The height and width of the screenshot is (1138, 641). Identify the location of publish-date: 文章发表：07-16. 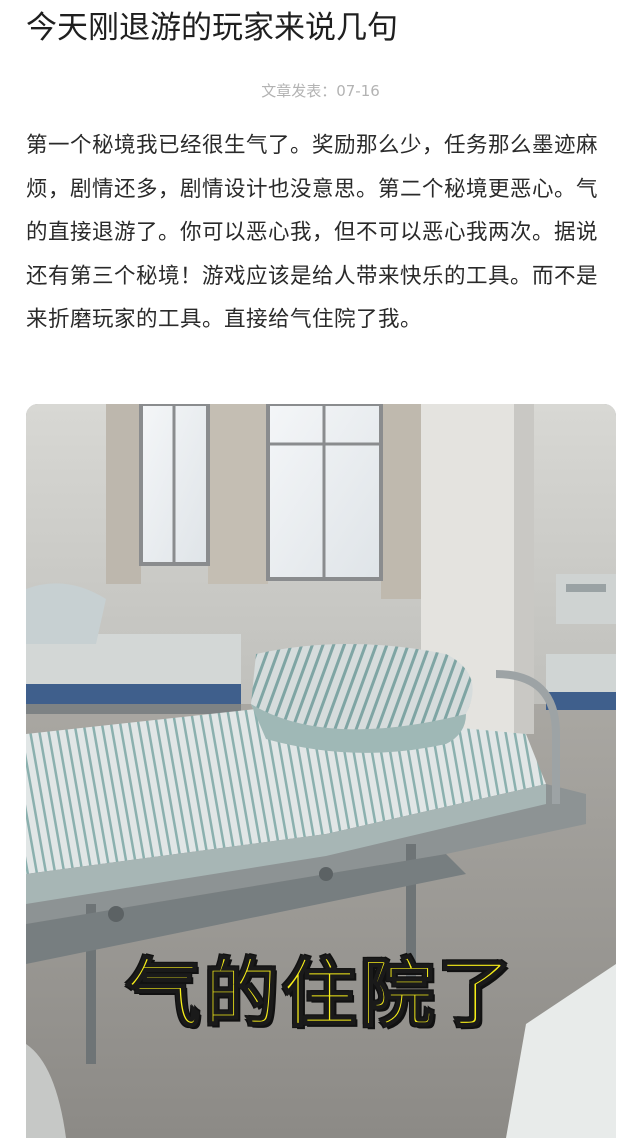
(320, 91).